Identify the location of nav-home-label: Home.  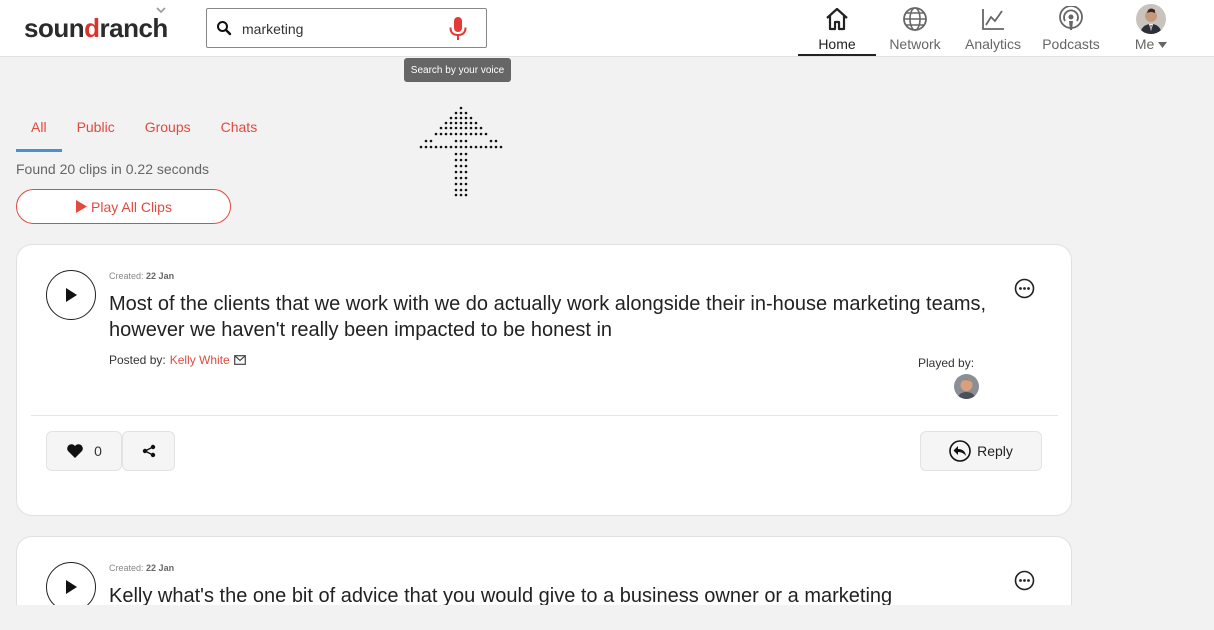
(837, 44).